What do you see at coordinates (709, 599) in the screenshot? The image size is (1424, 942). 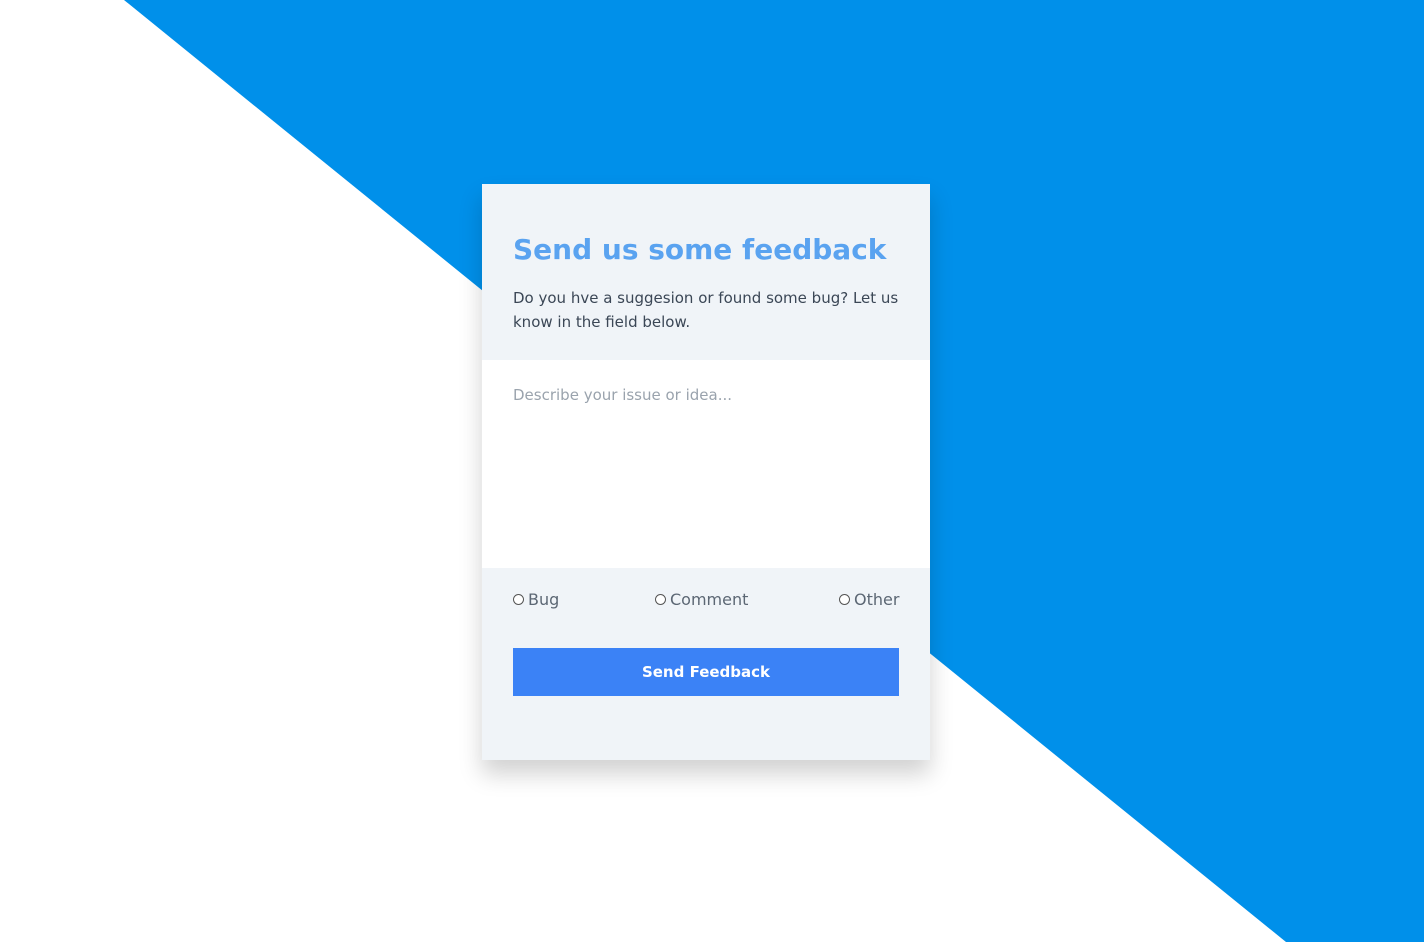 I see `radio-label-comment: Comment` at bounding box center [709, 599].